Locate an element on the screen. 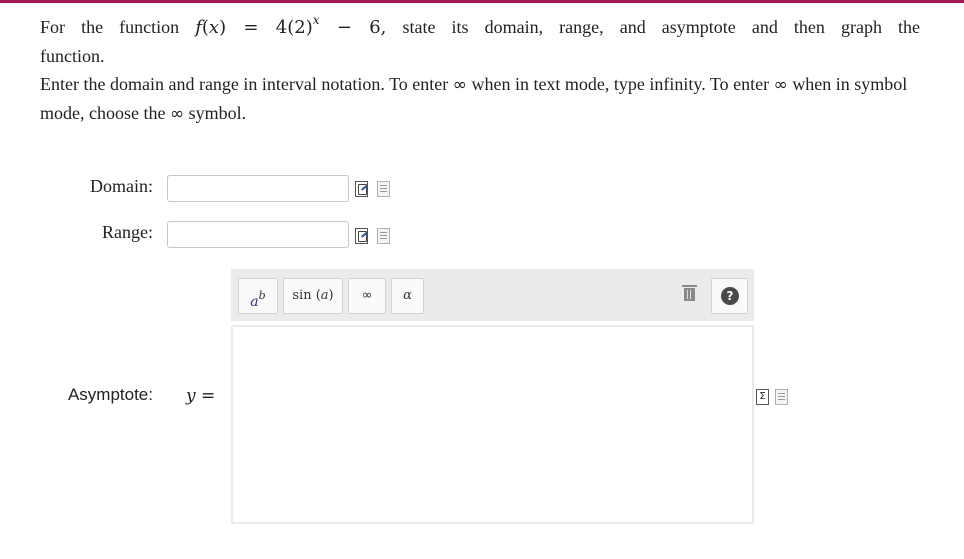  instructions-part-4: symbol. is located at coordinates (217, 113).